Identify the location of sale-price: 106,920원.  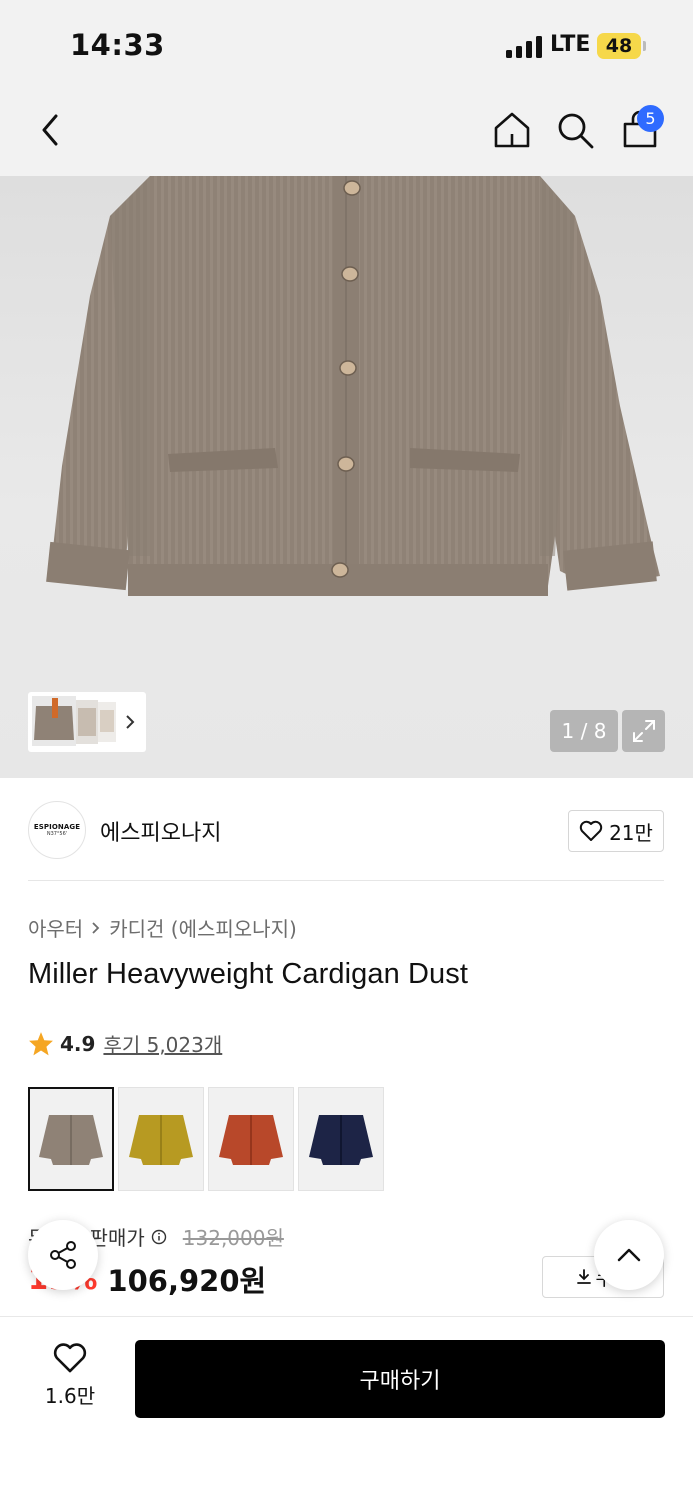
(187, 1281).